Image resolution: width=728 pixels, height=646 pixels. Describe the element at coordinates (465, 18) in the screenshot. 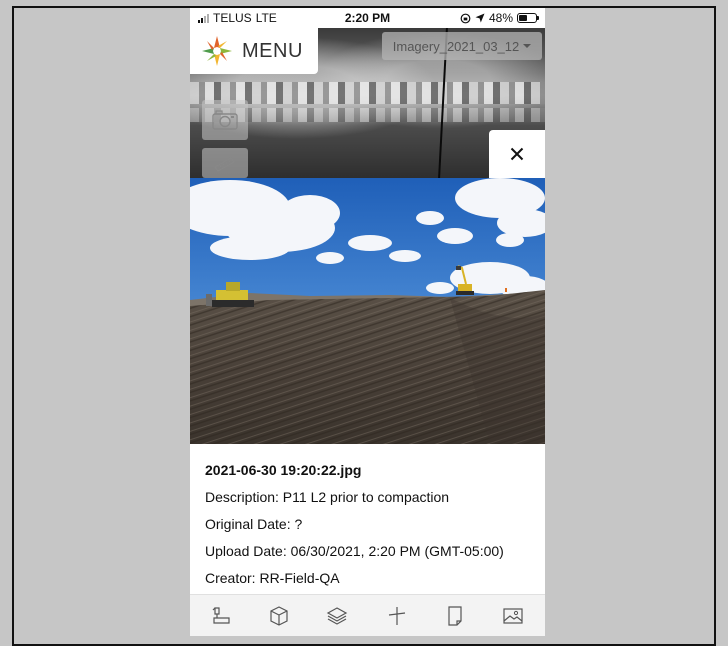

I see `orientation-lock-icon` at that location.